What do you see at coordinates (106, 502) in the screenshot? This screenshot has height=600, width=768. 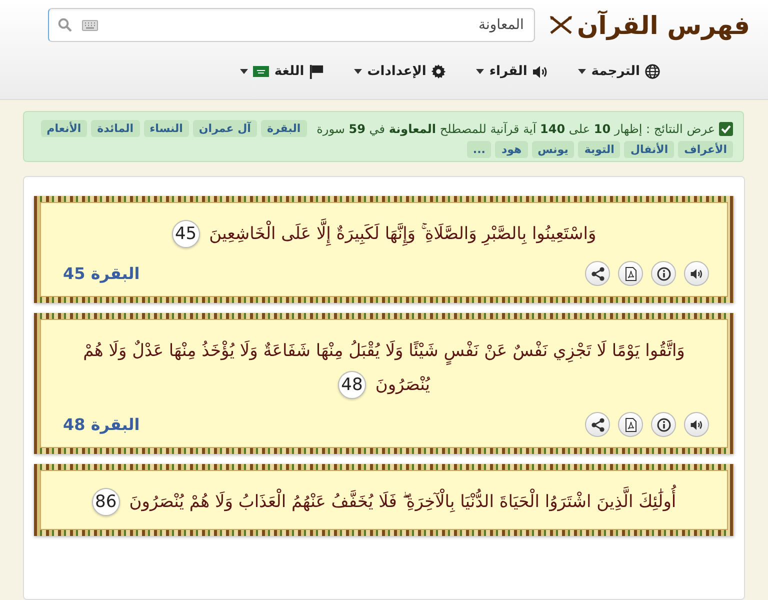 I see `verse-number: 86` at bounding box center [106, 502].